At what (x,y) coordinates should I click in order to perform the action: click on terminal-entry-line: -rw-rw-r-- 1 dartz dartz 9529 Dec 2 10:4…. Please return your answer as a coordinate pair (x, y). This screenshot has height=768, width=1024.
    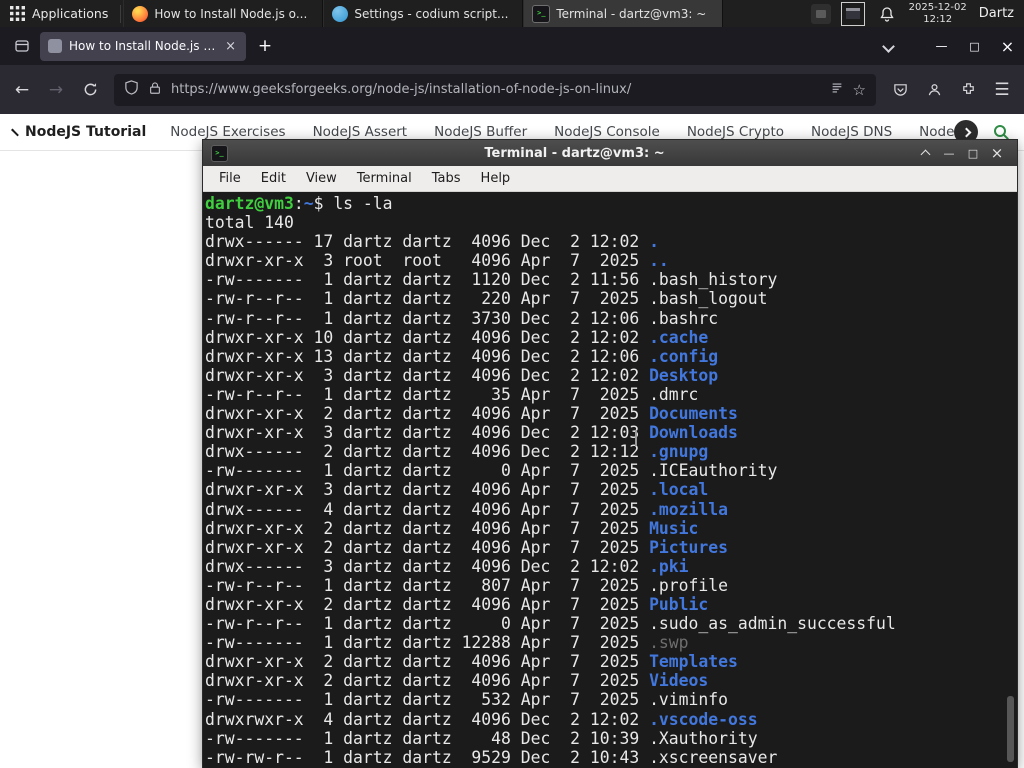
    Looking at the image, I should click on (611, 757).